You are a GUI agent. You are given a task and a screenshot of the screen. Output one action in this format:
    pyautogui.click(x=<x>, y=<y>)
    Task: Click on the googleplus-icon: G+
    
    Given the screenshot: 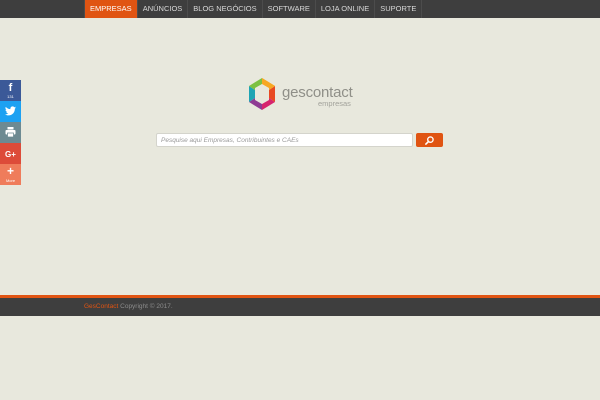 What is the action you would take?
    pyautogui.click(x=10, y=154)
    